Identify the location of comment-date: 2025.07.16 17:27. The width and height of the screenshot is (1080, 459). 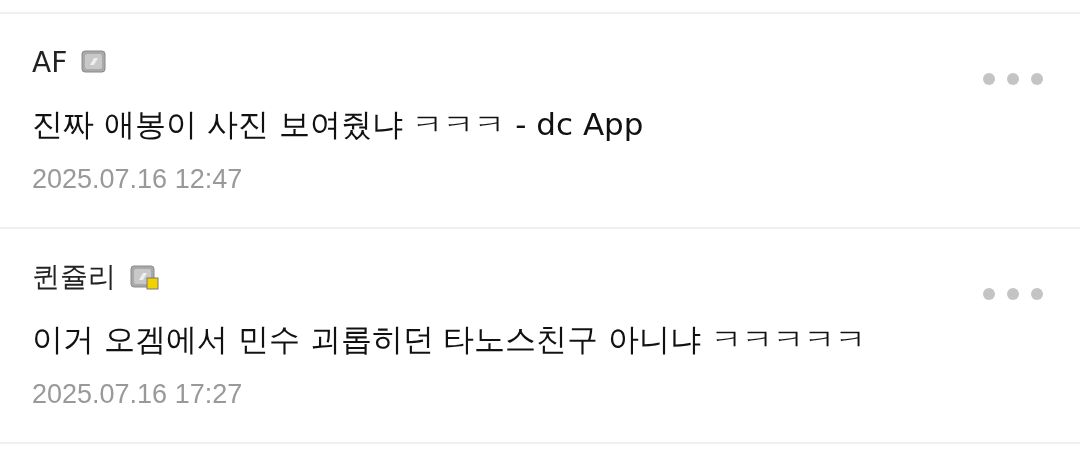
(138, 394).